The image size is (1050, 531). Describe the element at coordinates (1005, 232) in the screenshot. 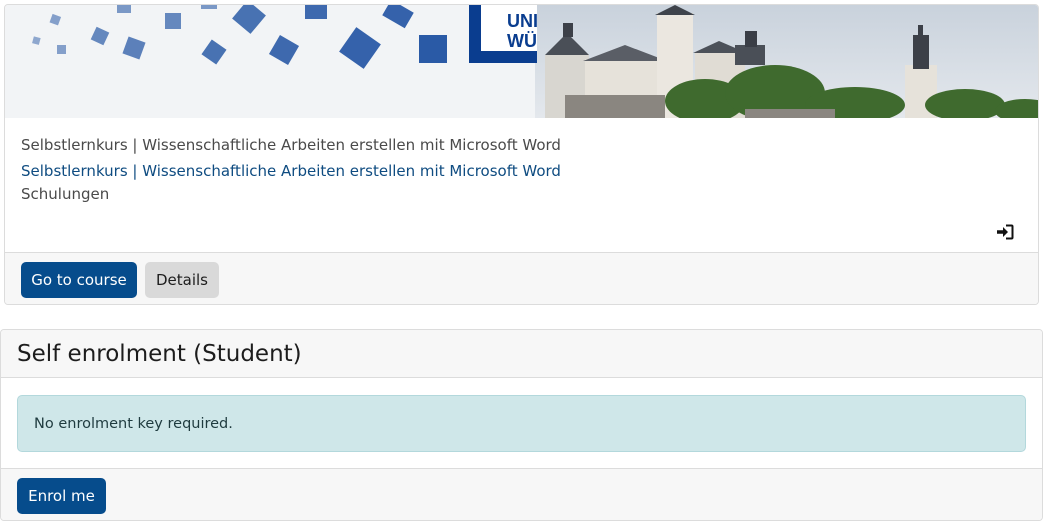

I see `sign-in-icon` at that location.